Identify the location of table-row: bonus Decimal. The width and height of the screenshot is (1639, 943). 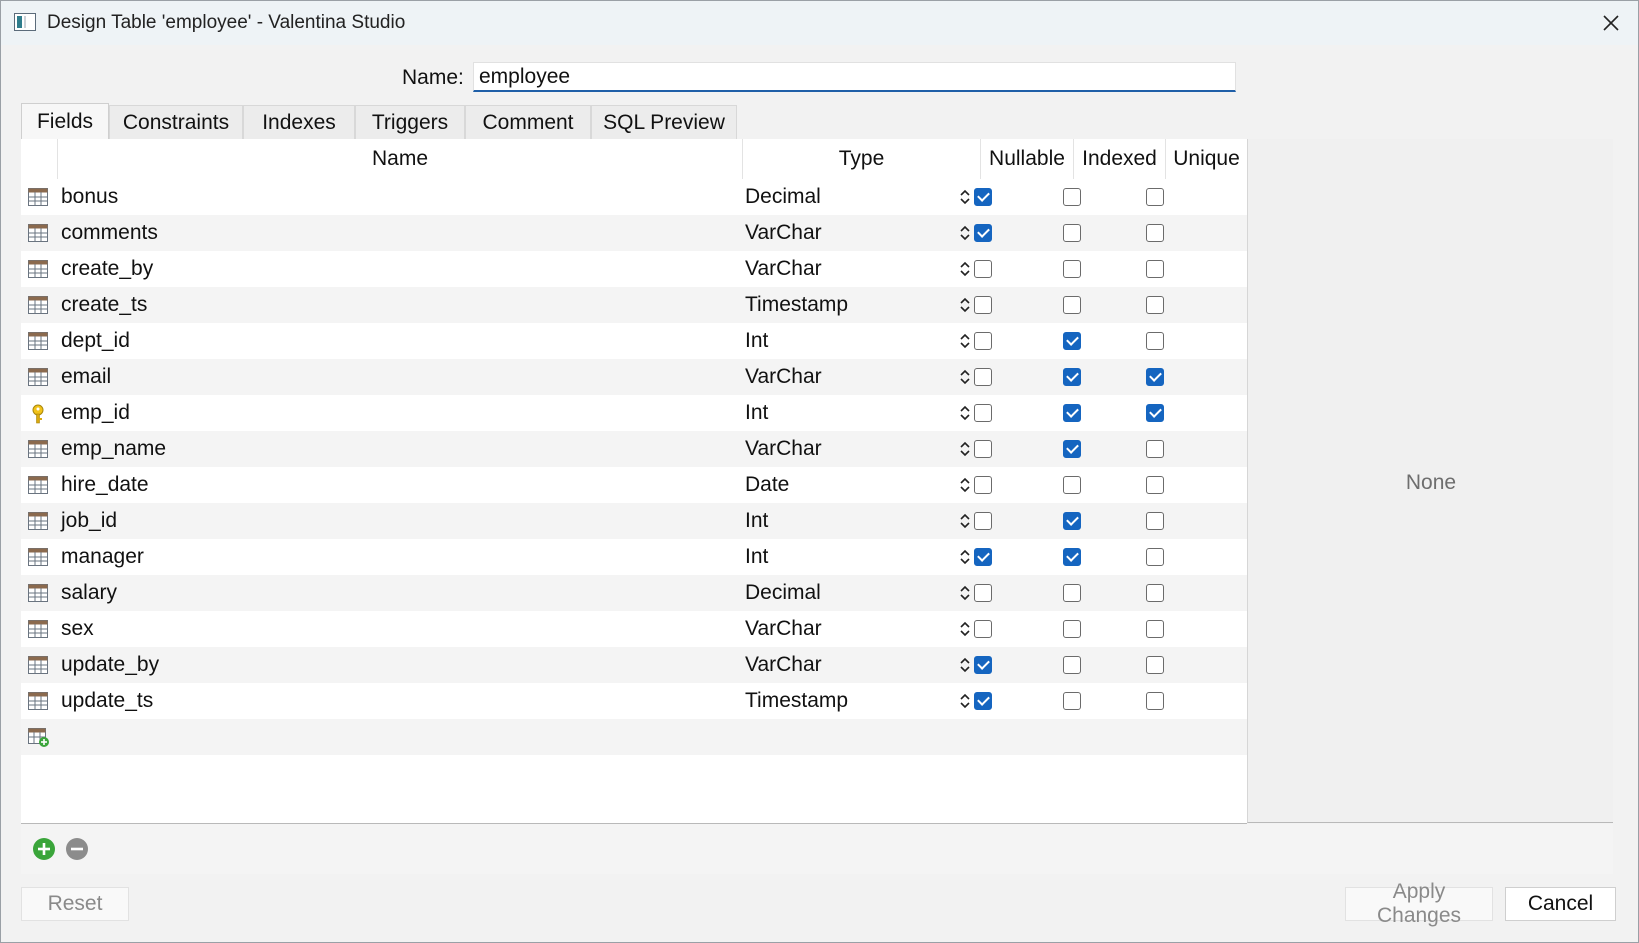
(634, 197).